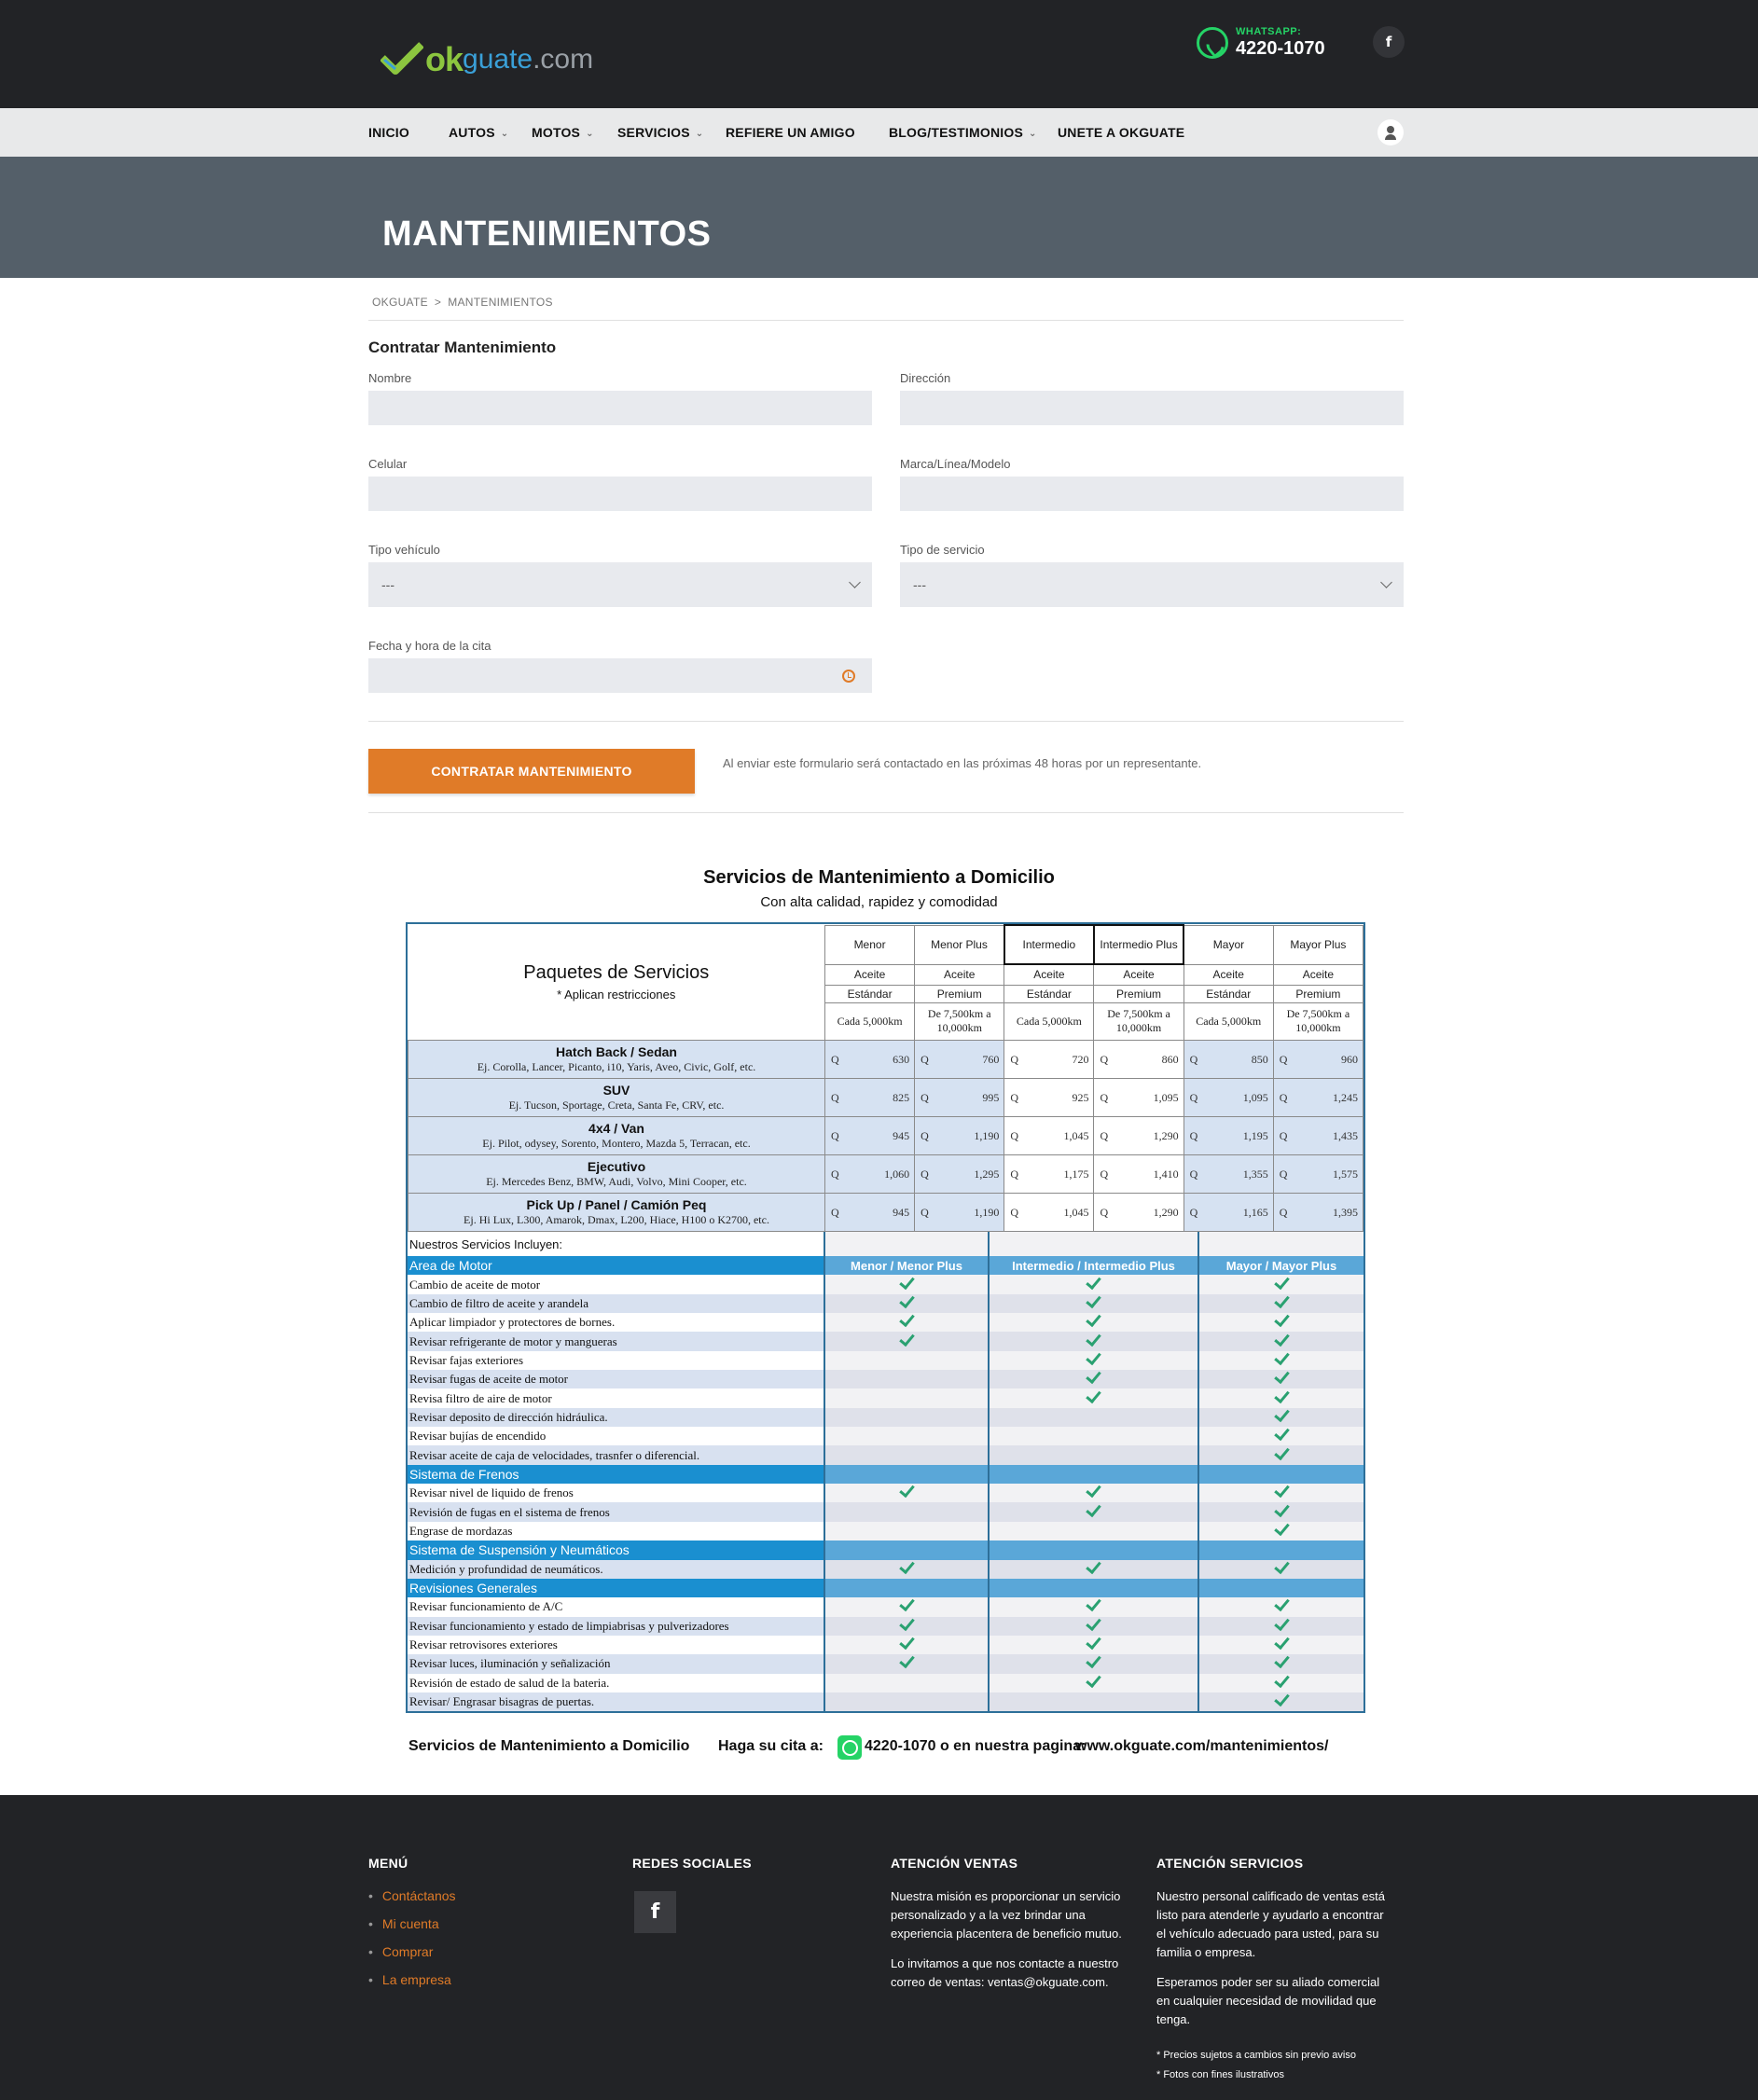 The width and height of the screenshot is (1758, 2100). Describe the element at coordinates (478, 133) in the screenshot. I see `nav-autos: AUTOS ⌄` at that location.